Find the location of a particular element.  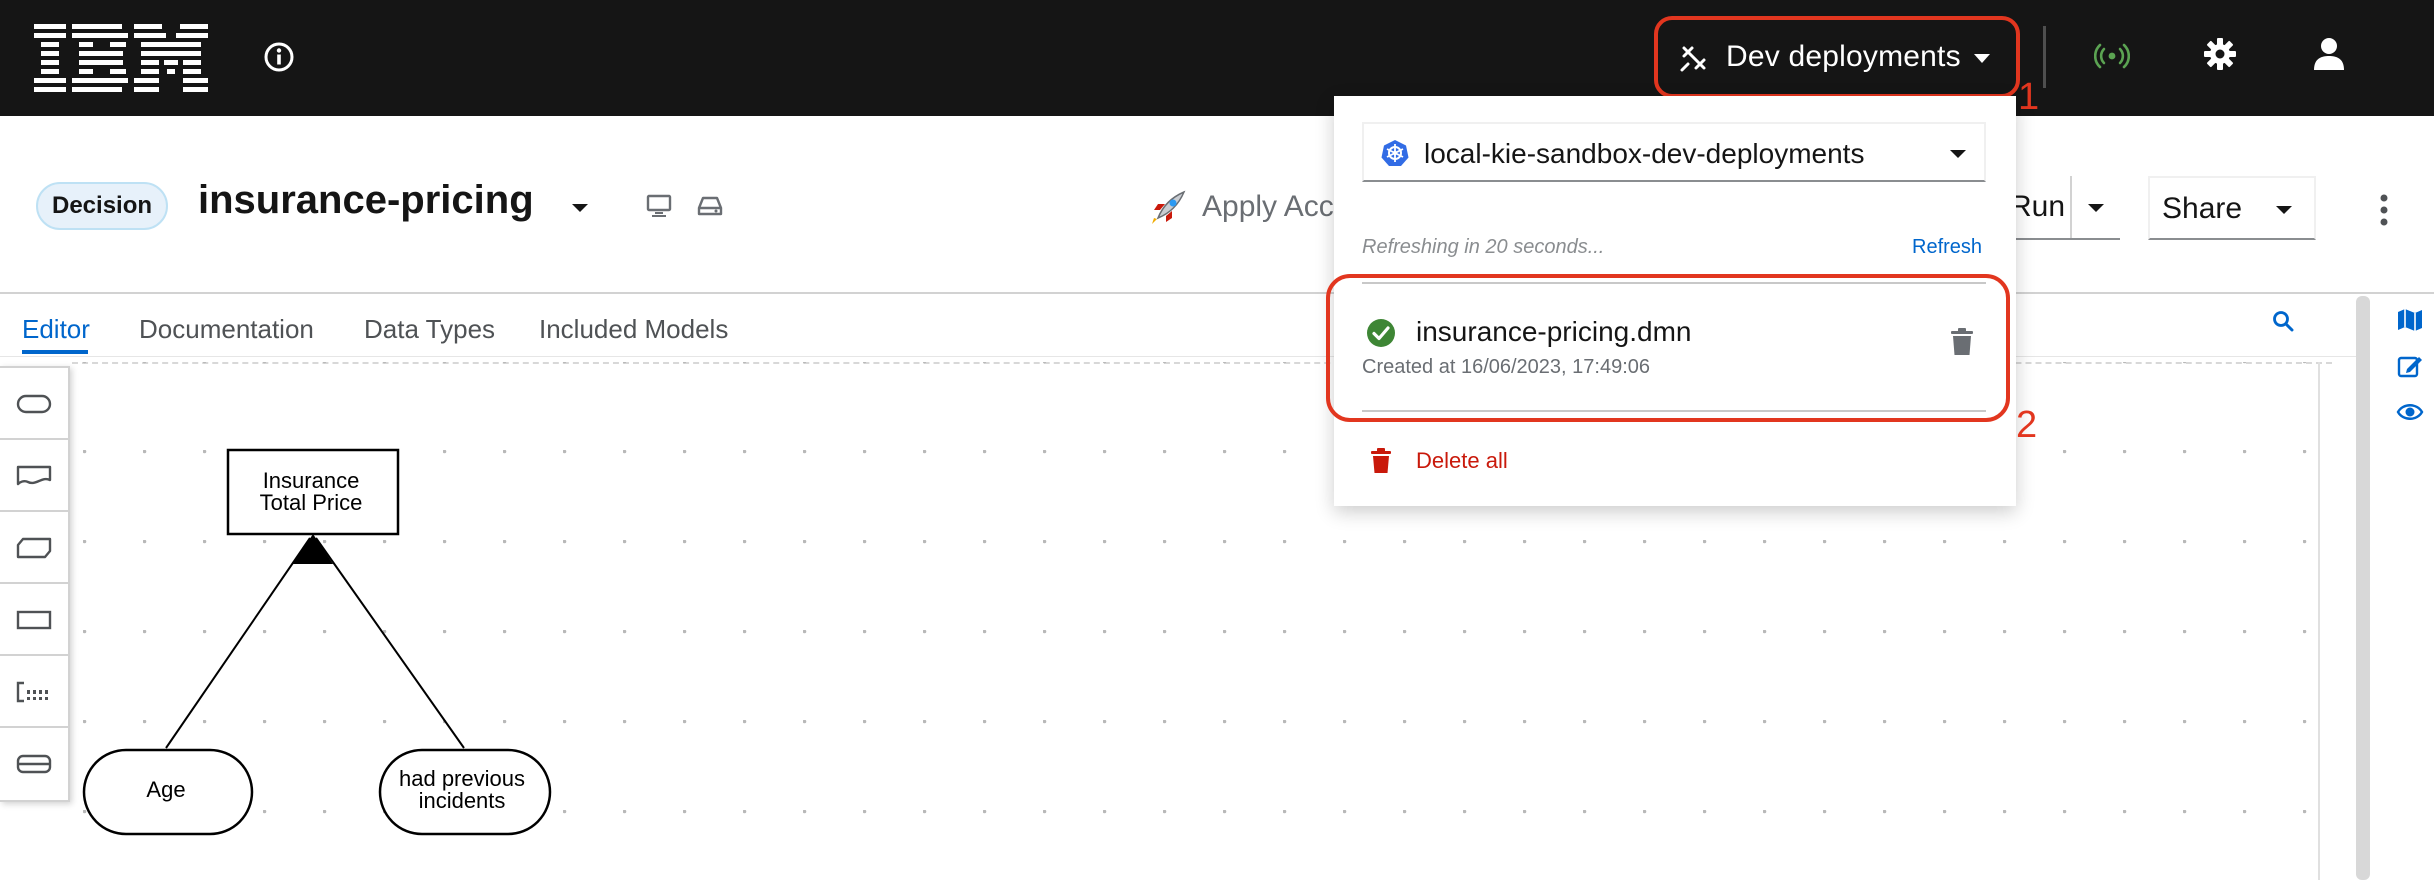

run-button: Run is located at coordinates (2037, 207).